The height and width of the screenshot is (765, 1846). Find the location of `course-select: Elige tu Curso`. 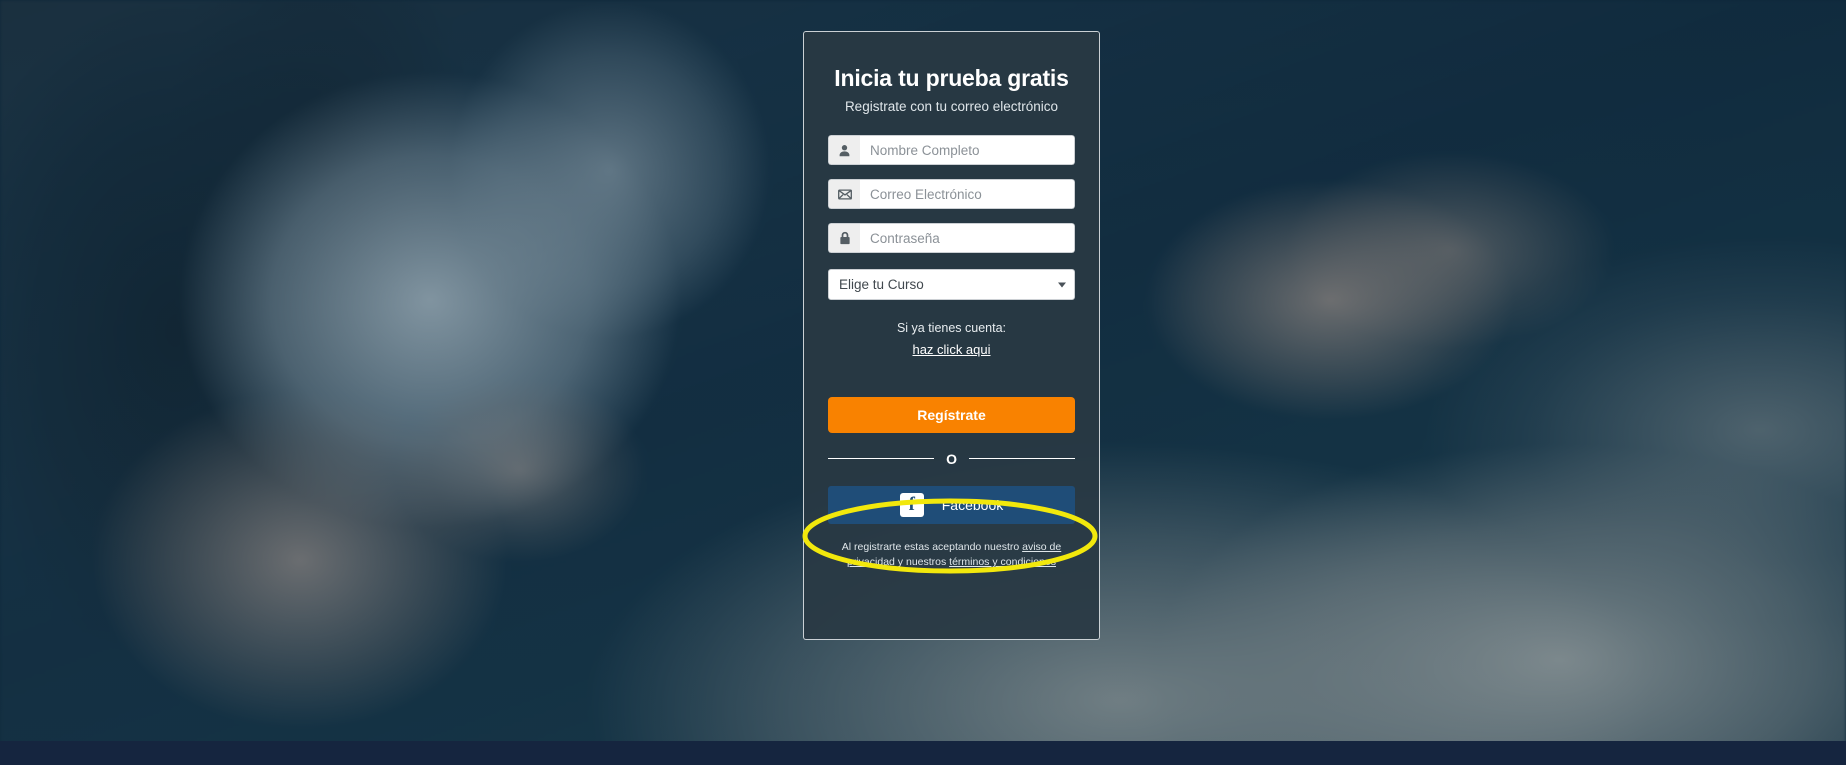

course-select: Elige tu Curso is located at coordinates (951, 284).